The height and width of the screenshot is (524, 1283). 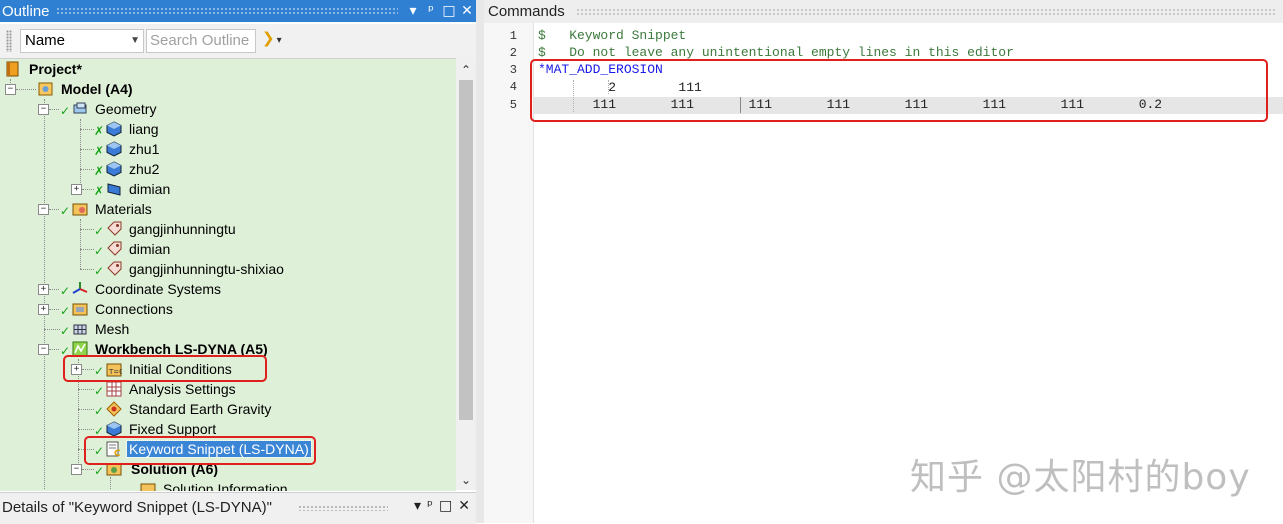 What do you see at coordinates (228, 309) in the screenshot?
I see `tree-item-connections: + ✓ Connections` at bounding box center [228, 309].